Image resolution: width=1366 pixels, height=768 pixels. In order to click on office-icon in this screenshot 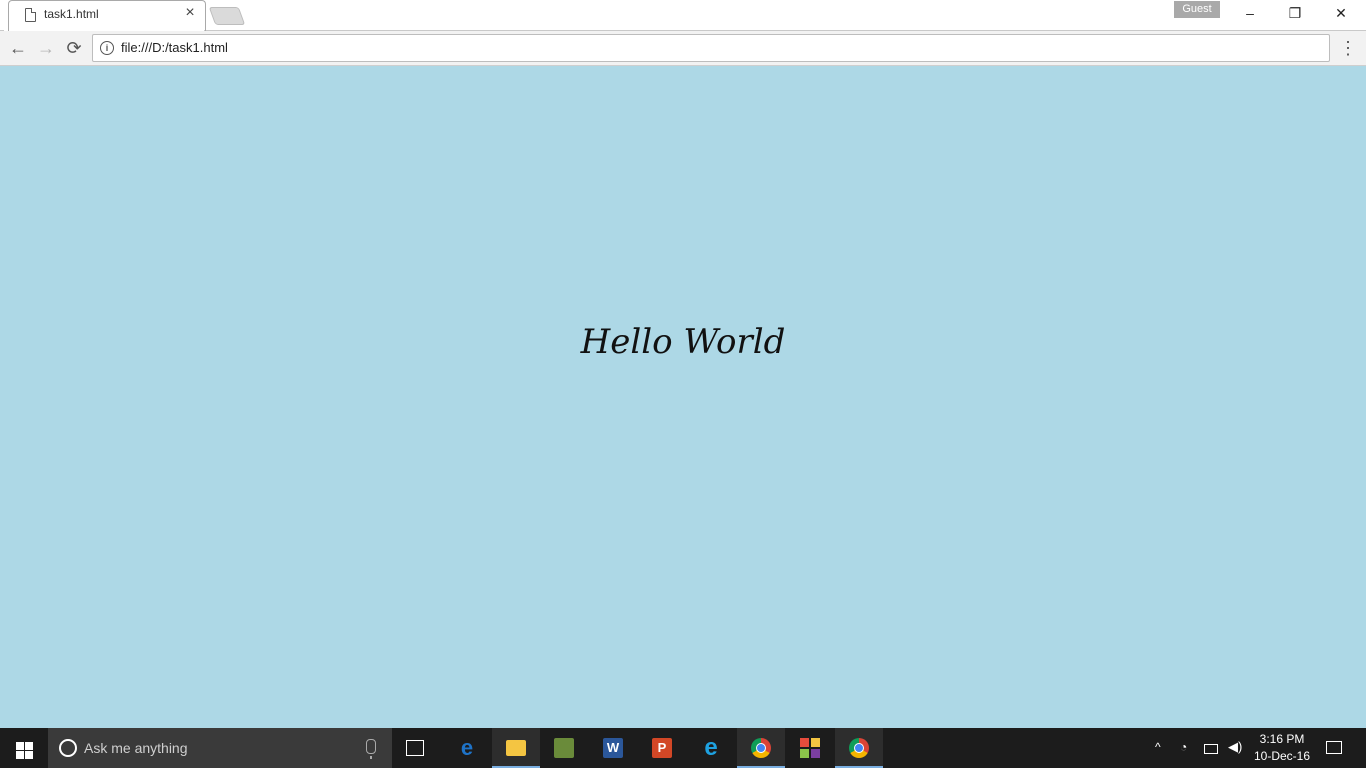, I will do `click(810, 748)`.